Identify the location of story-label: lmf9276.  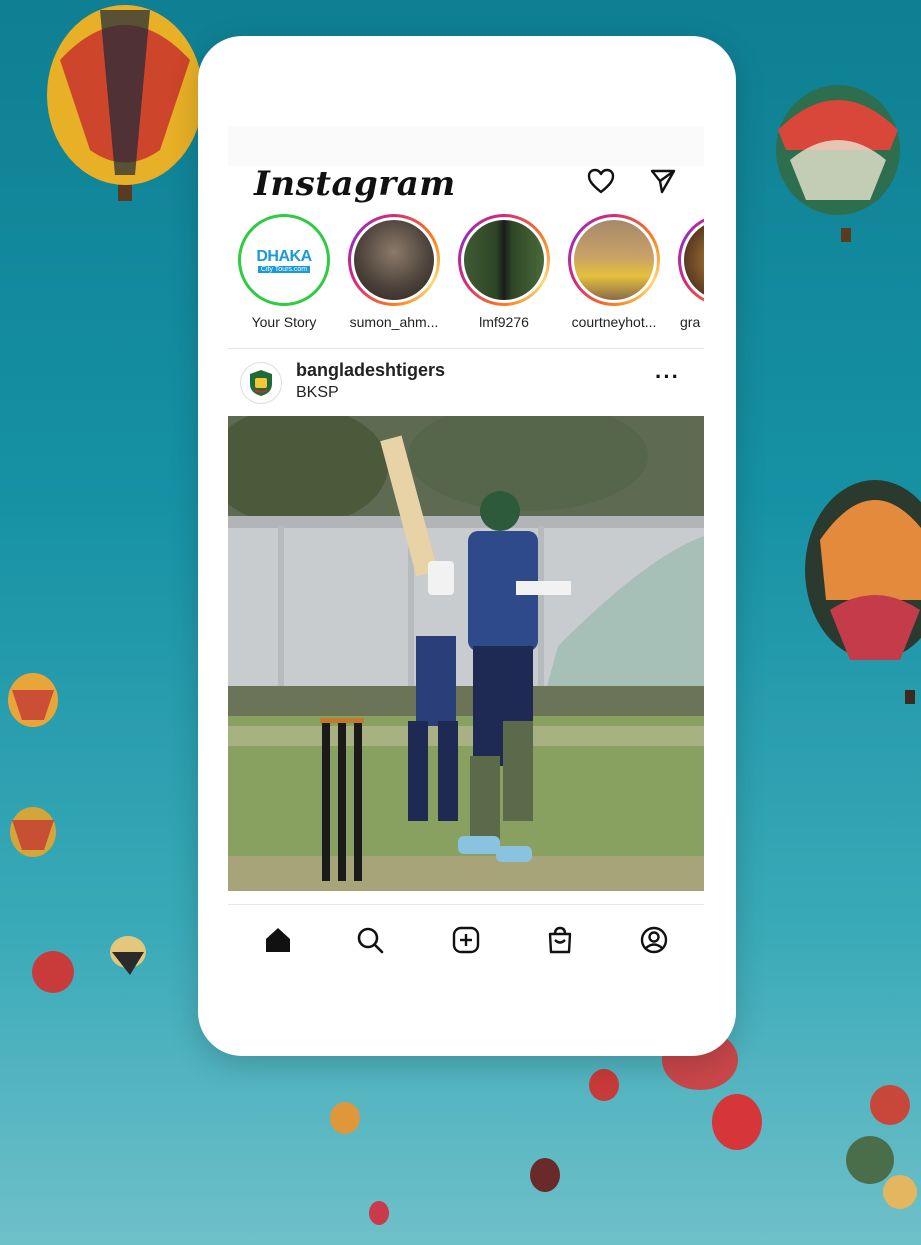
(504, 322).